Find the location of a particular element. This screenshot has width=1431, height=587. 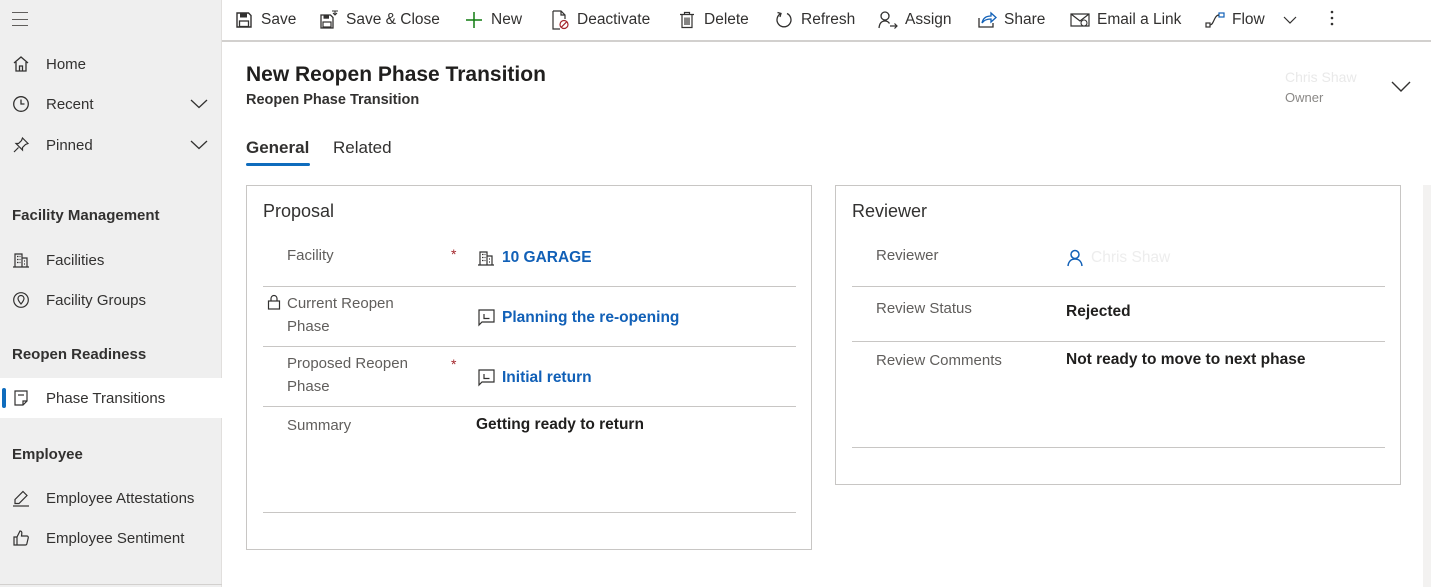

group-title-facility-management: Facility Management is located at coordinates (86, 215).